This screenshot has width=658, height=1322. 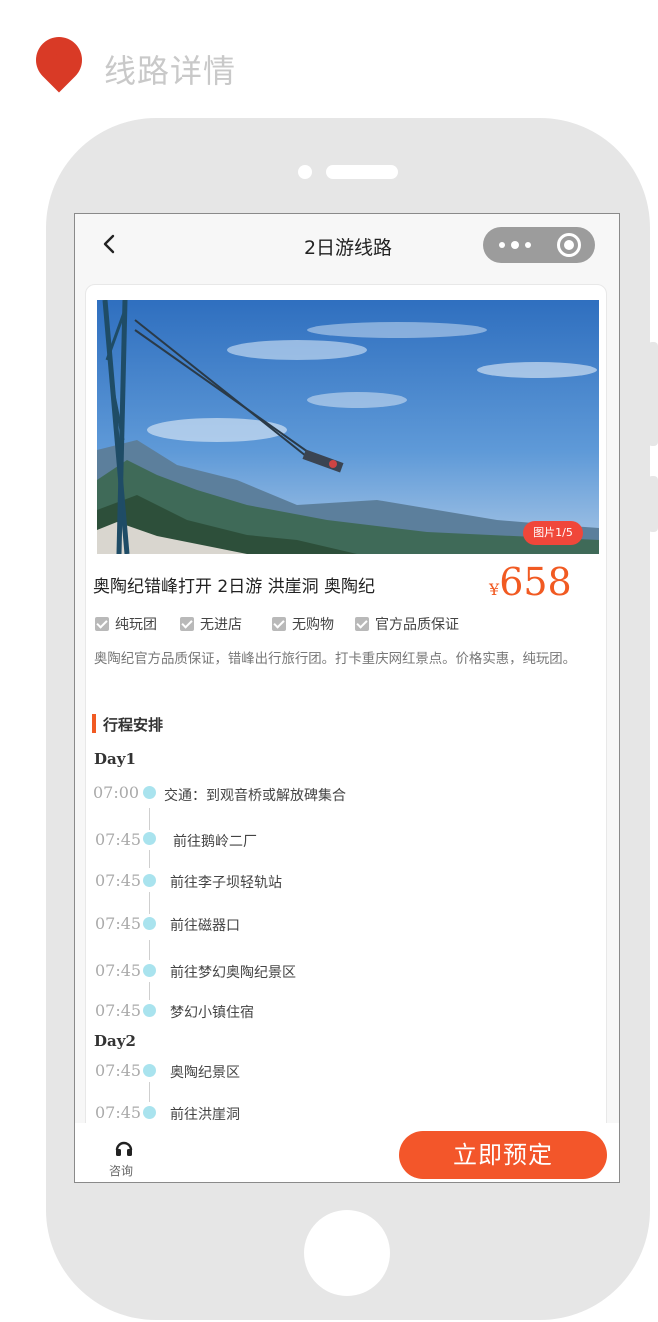 I want to click on stop-text: 前往李子坝轻轨站, so click(x=226, y=883).